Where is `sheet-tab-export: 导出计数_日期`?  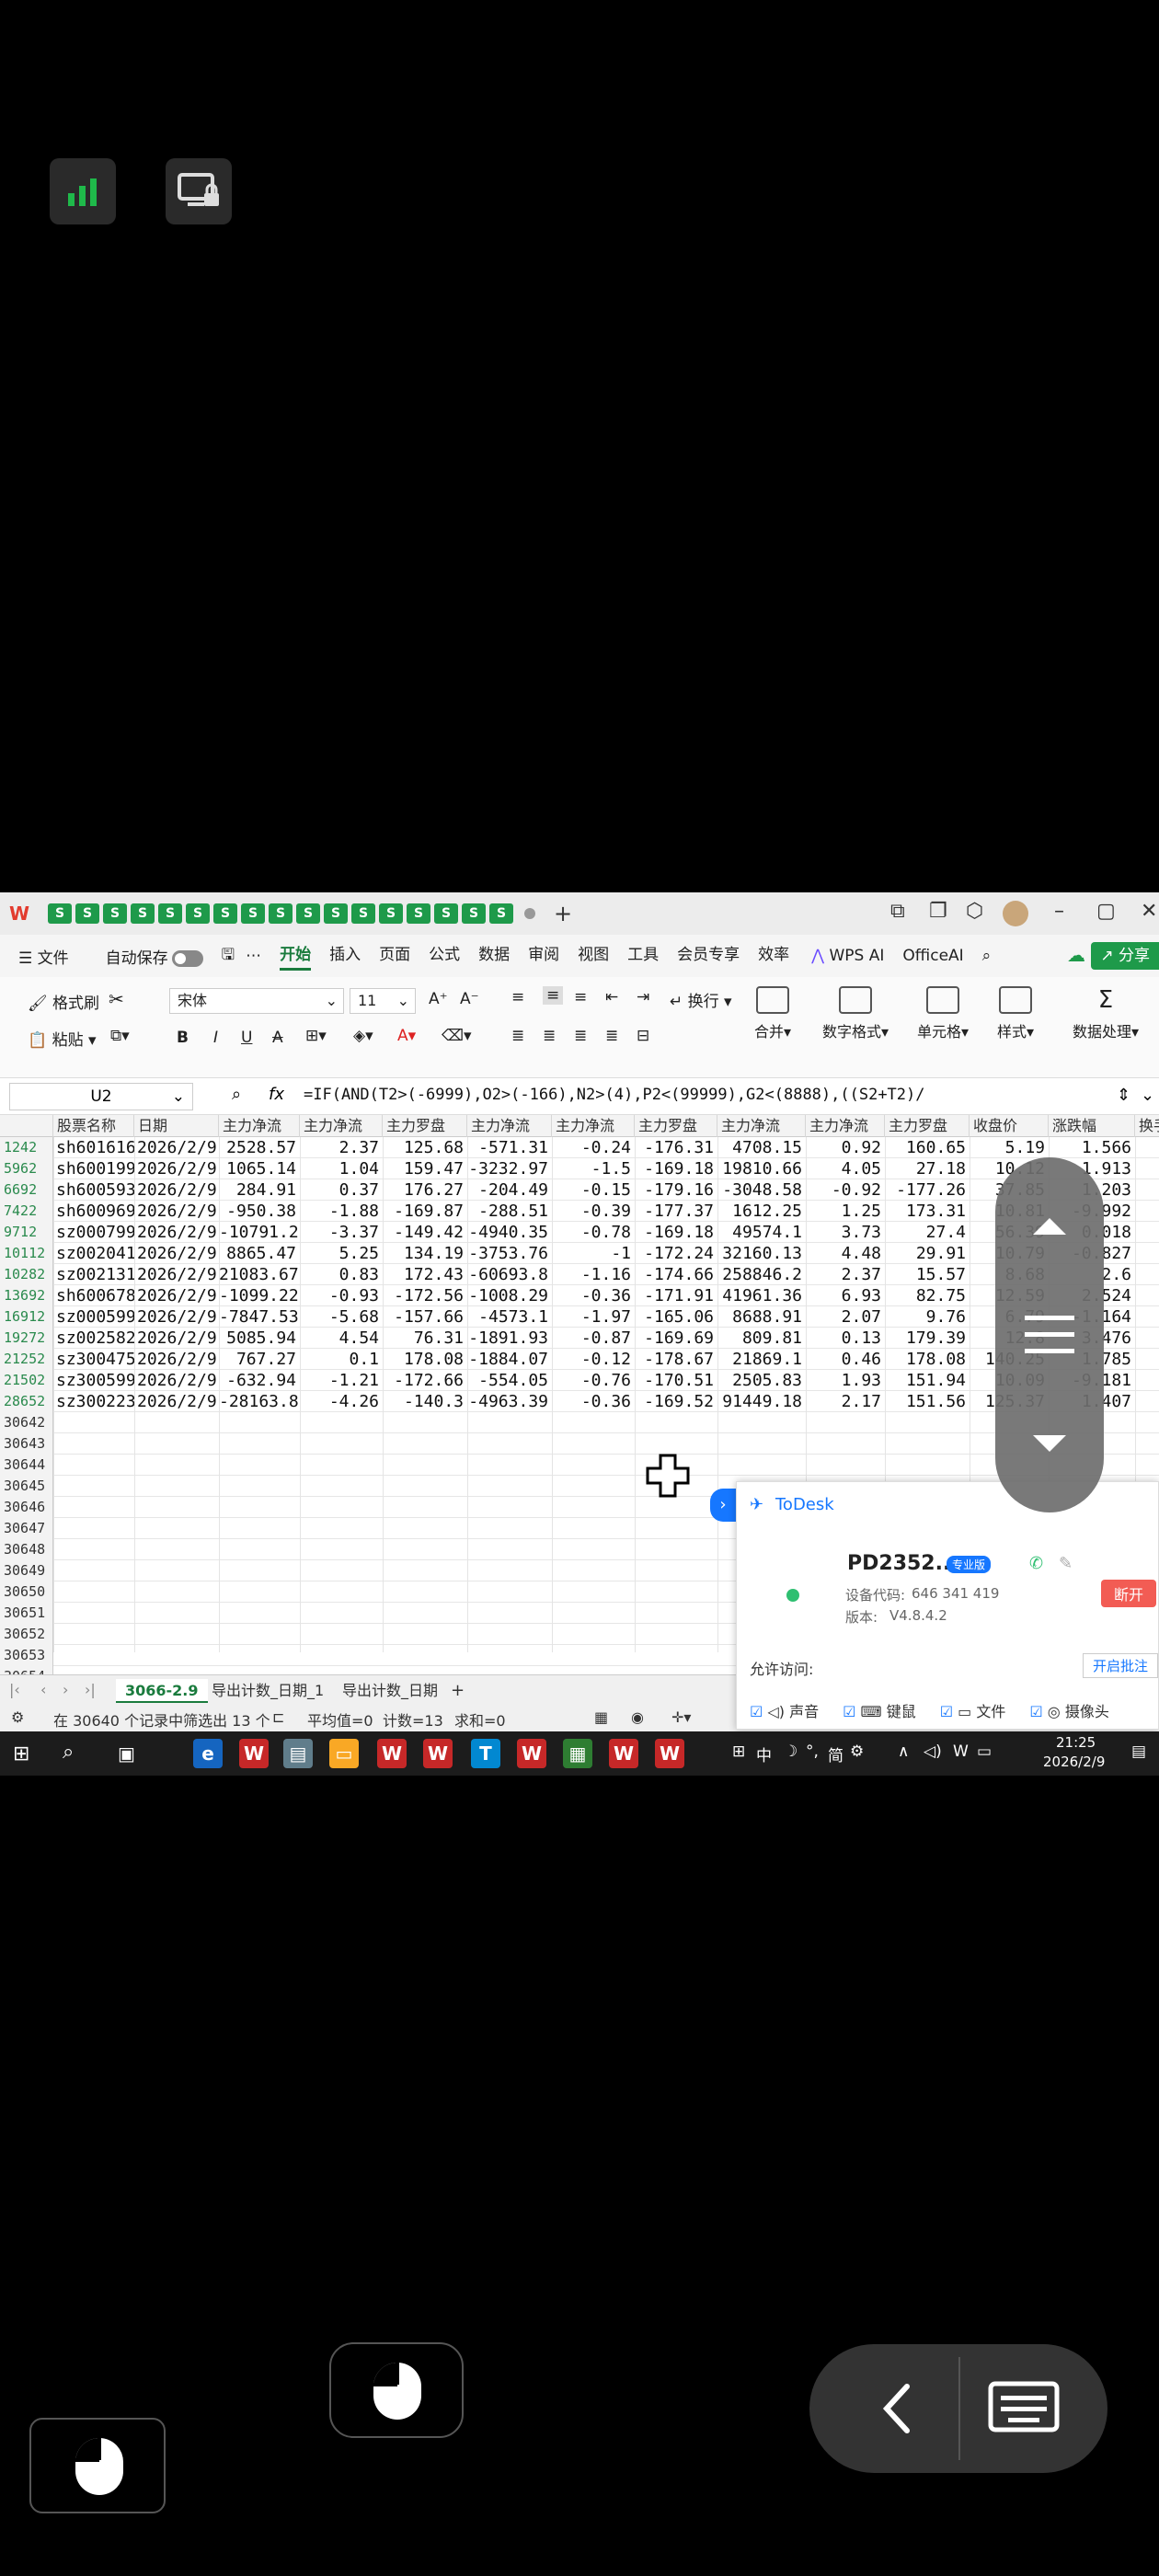
sheet-tab-export: 导出计数_日期 is located at coordinates (390, 1691).